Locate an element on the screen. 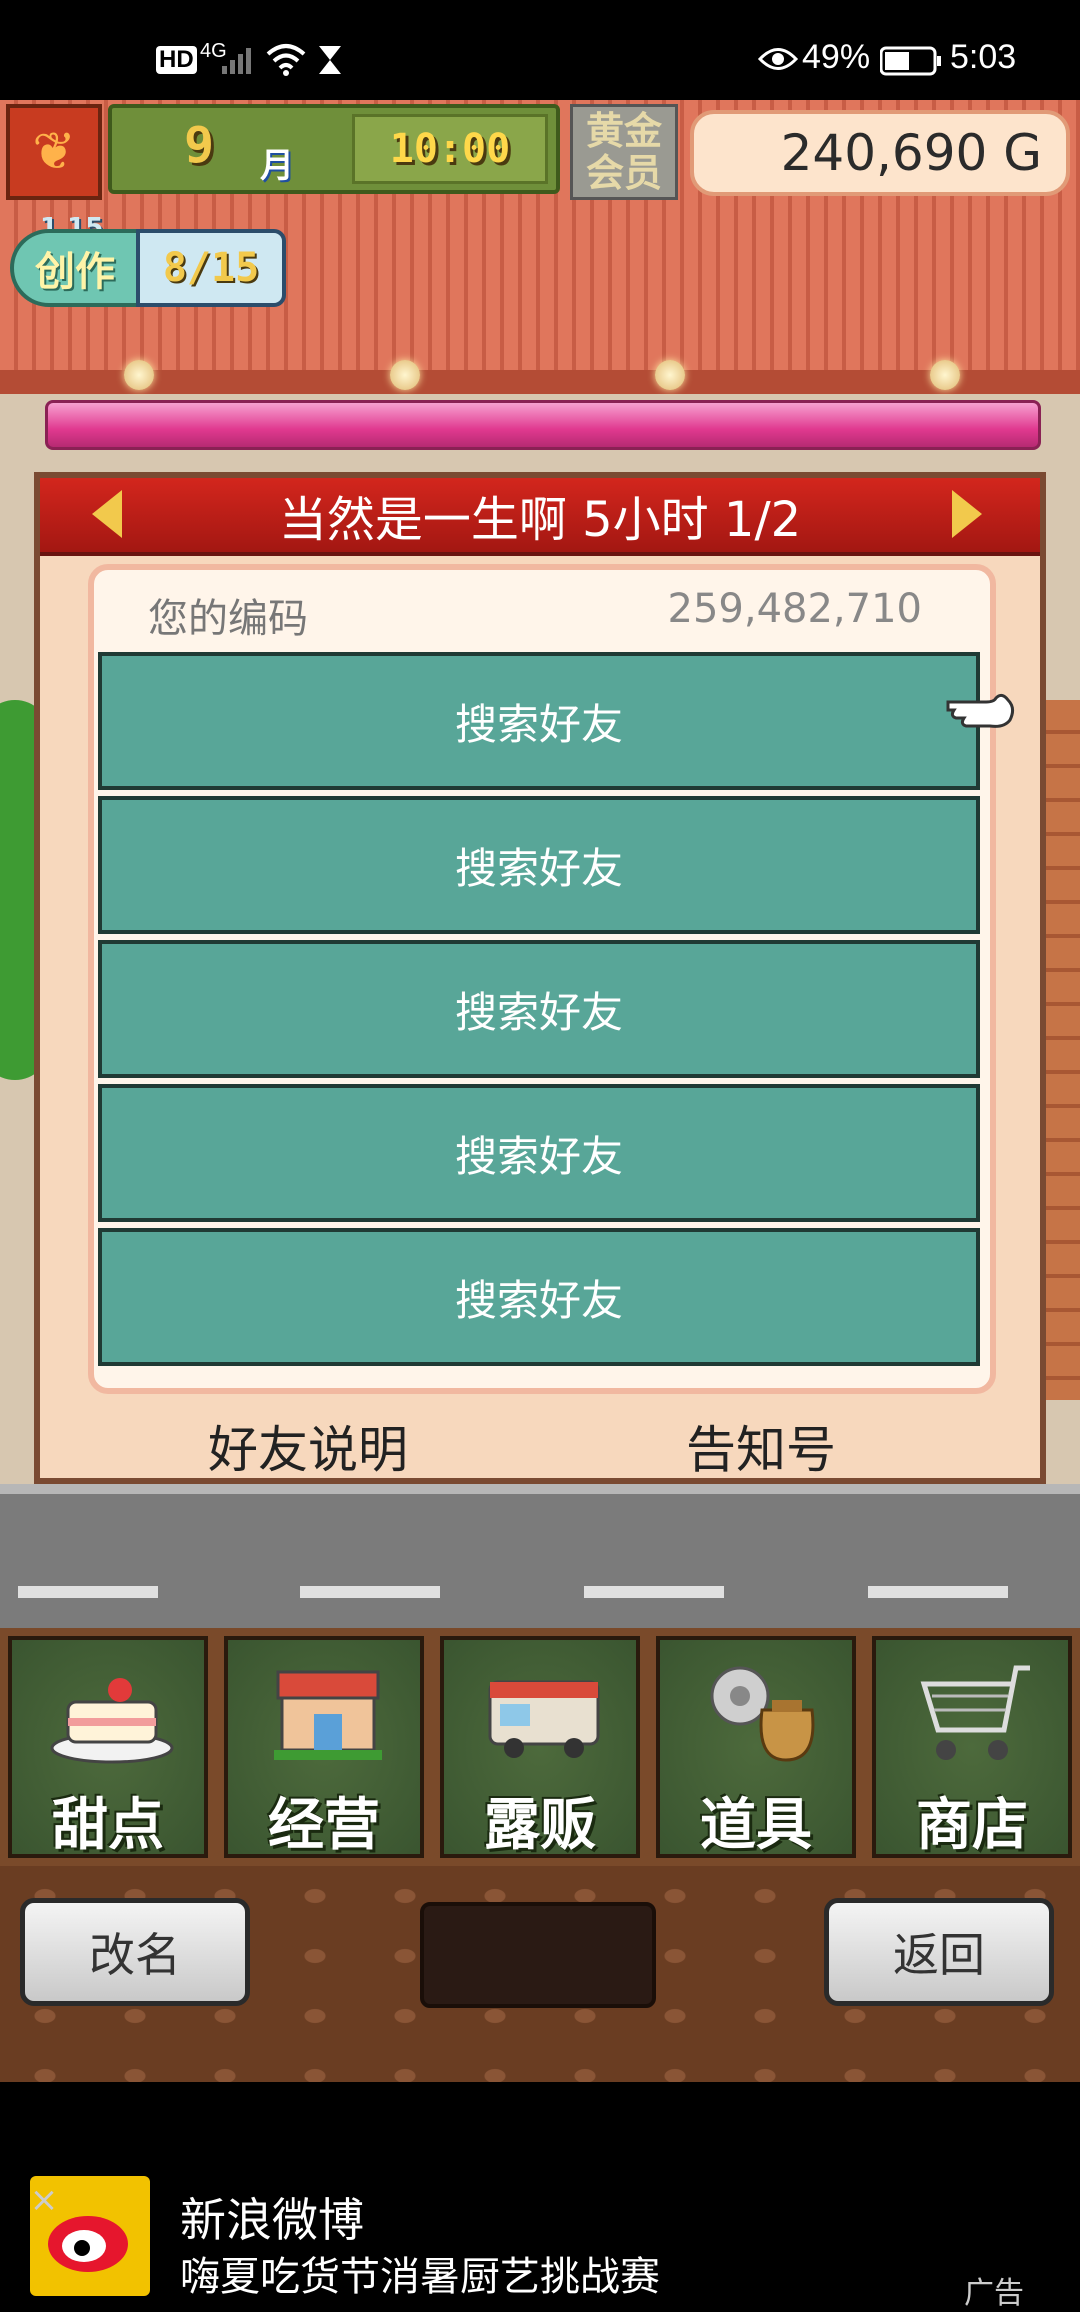 The width and height of the screenshot is (1080, 2312). month-label: 月 is located at coordinates (277, 166).